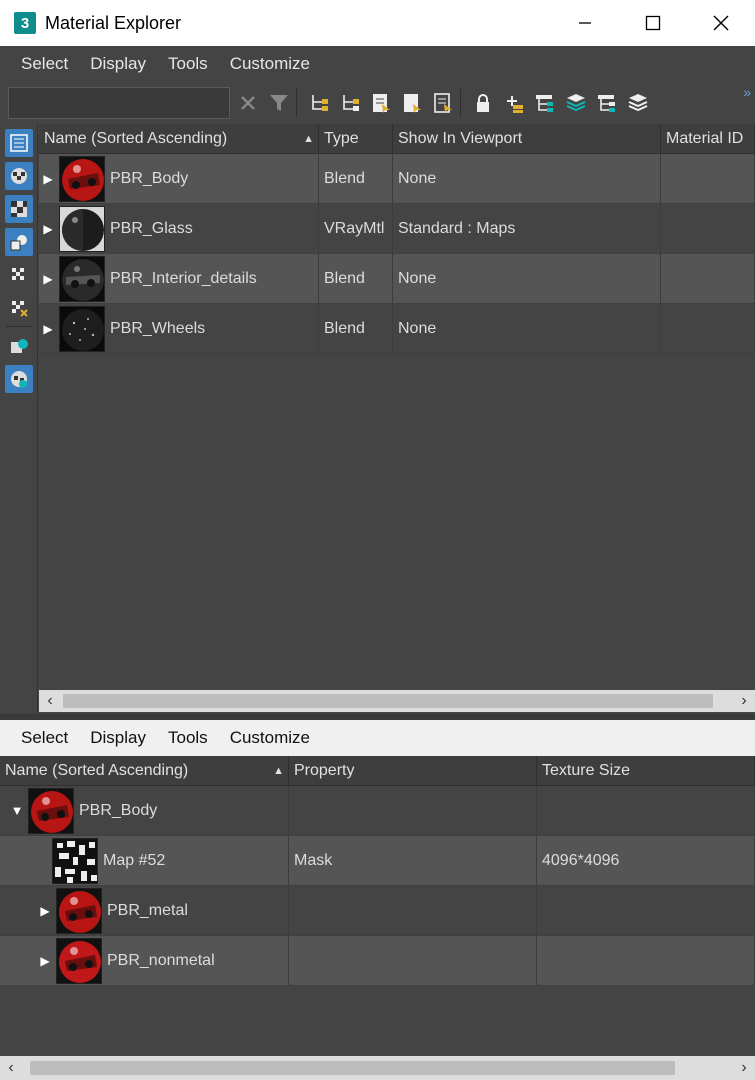 The height and width of the screenshot is (1080, 755). Describe the element at coordinates (747, 92) in the screenshot. I see `toolbar-overflow-icon: »` at that location.